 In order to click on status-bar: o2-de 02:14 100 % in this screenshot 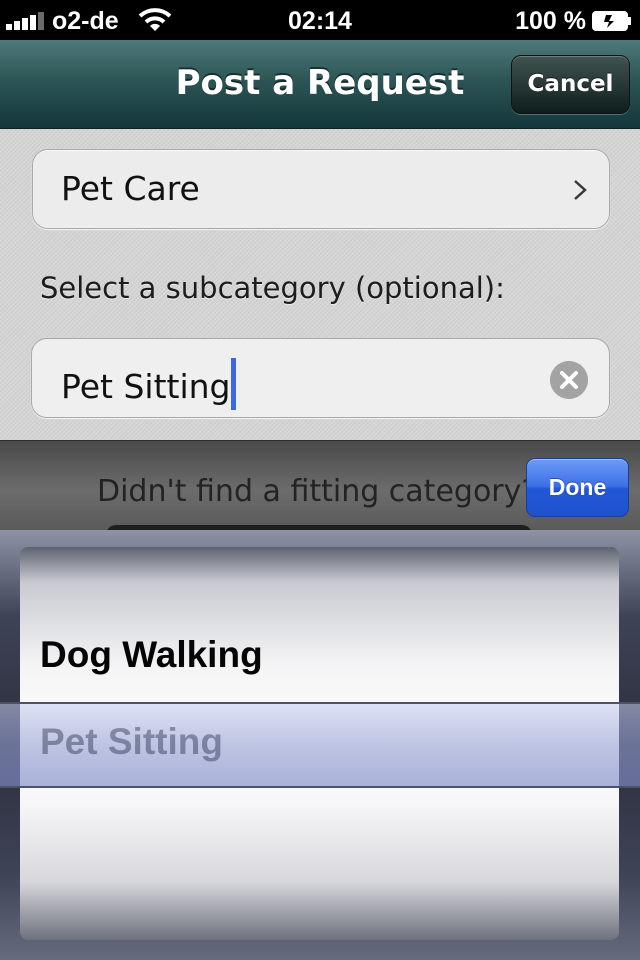, I will do `click(320, 20)`.